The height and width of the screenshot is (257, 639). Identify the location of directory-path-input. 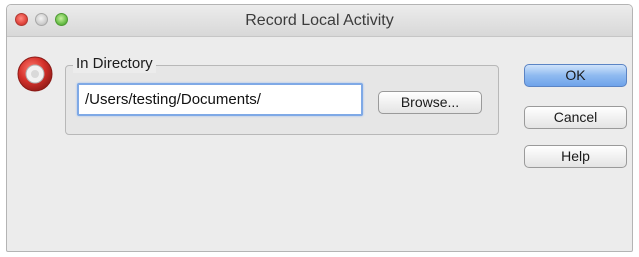
(220, 99).